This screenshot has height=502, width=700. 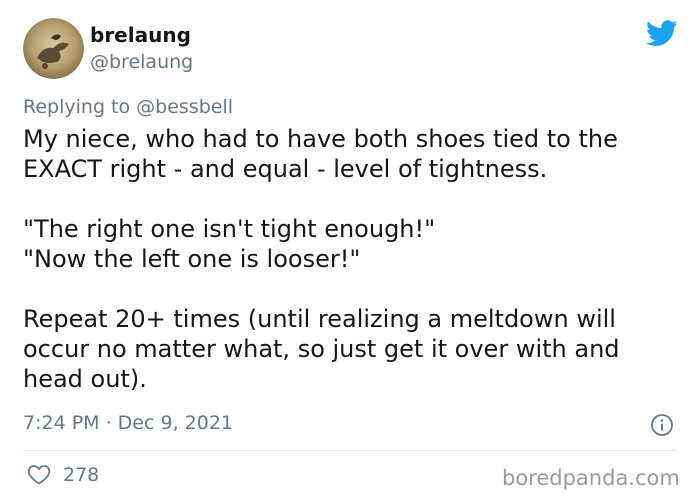 What do you see at coordinates (85, 379) in the screenshot?
I see `tweet-line: head out).` at bounding box center [85, 379].